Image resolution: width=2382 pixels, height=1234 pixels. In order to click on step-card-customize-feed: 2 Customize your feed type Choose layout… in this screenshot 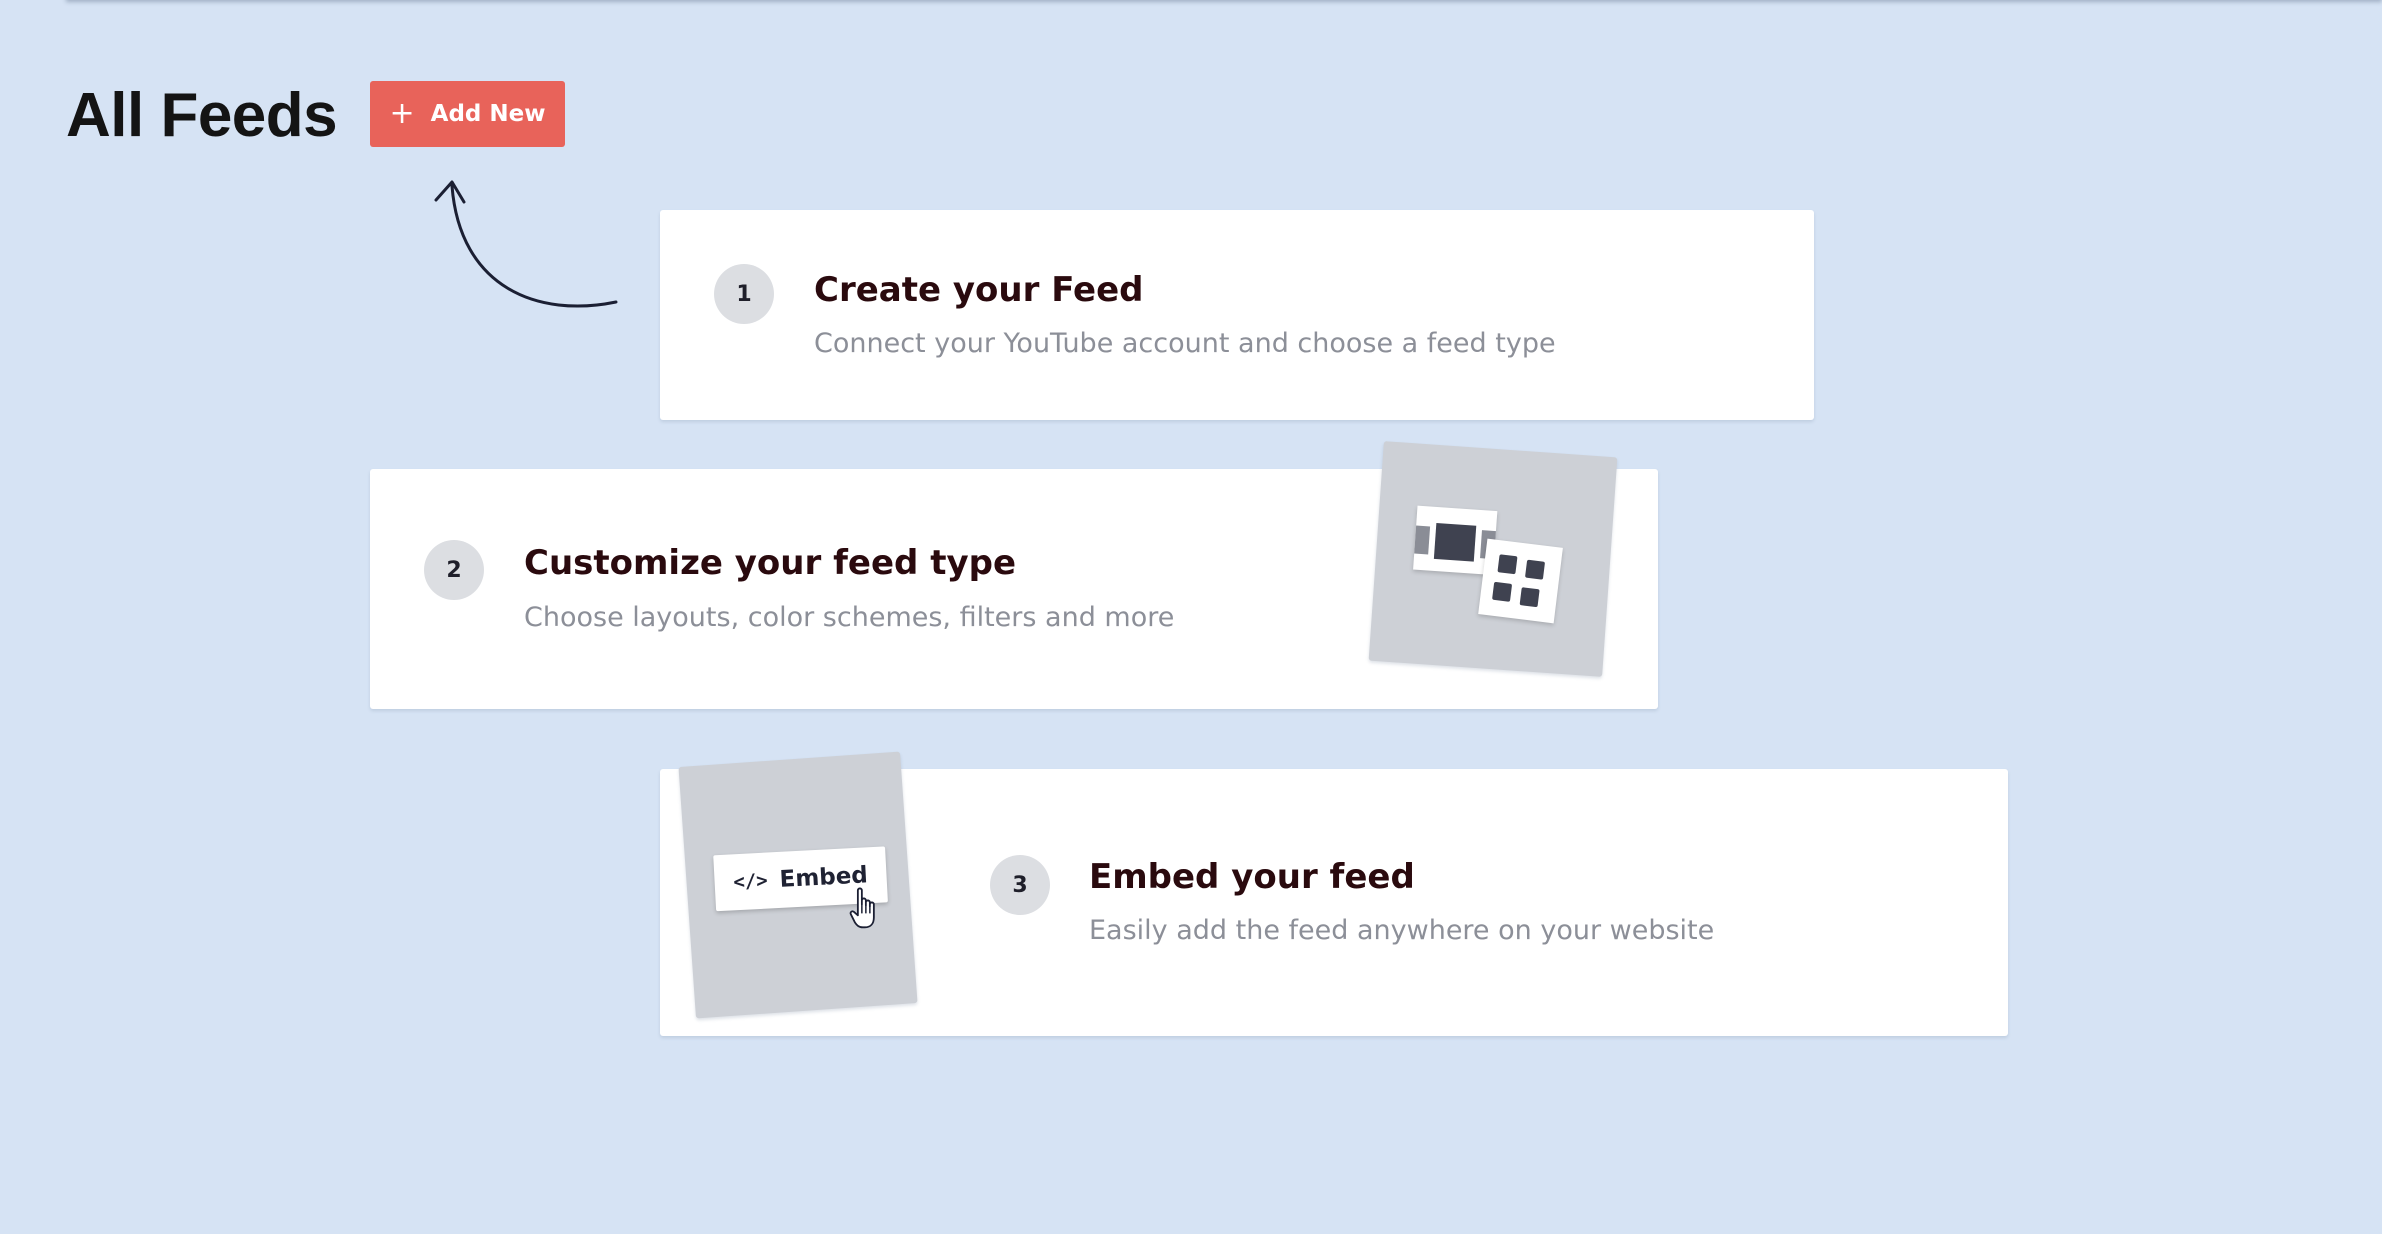, I will do `click(1014, 575)`.